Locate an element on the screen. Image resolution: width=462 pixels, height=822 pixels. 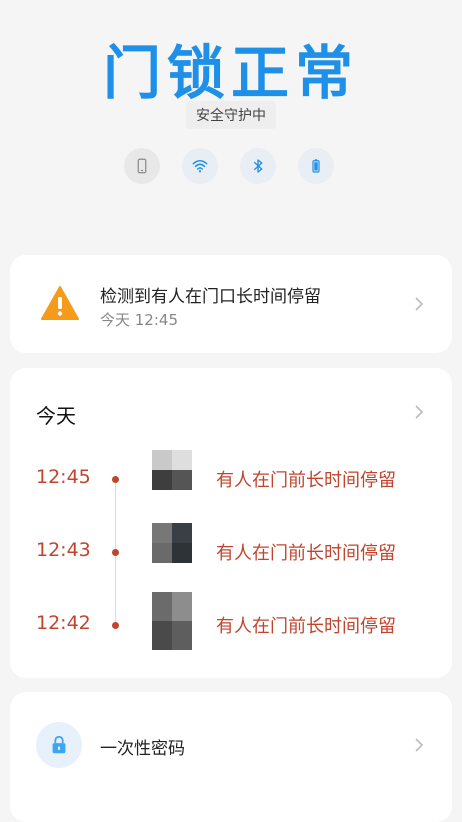
otp-label: 一次性密码 is located at coordinates (142, 749).